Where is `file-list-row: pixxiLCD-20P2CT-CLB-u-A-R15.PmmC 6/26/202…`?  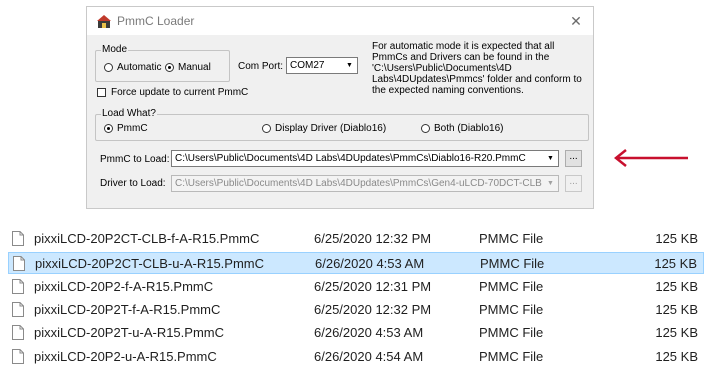 file-list-row: pixxiLCD-20P2CT-CLB-u-A-R15.PmmC 6/26/202… is located at coordinates (356, 263).